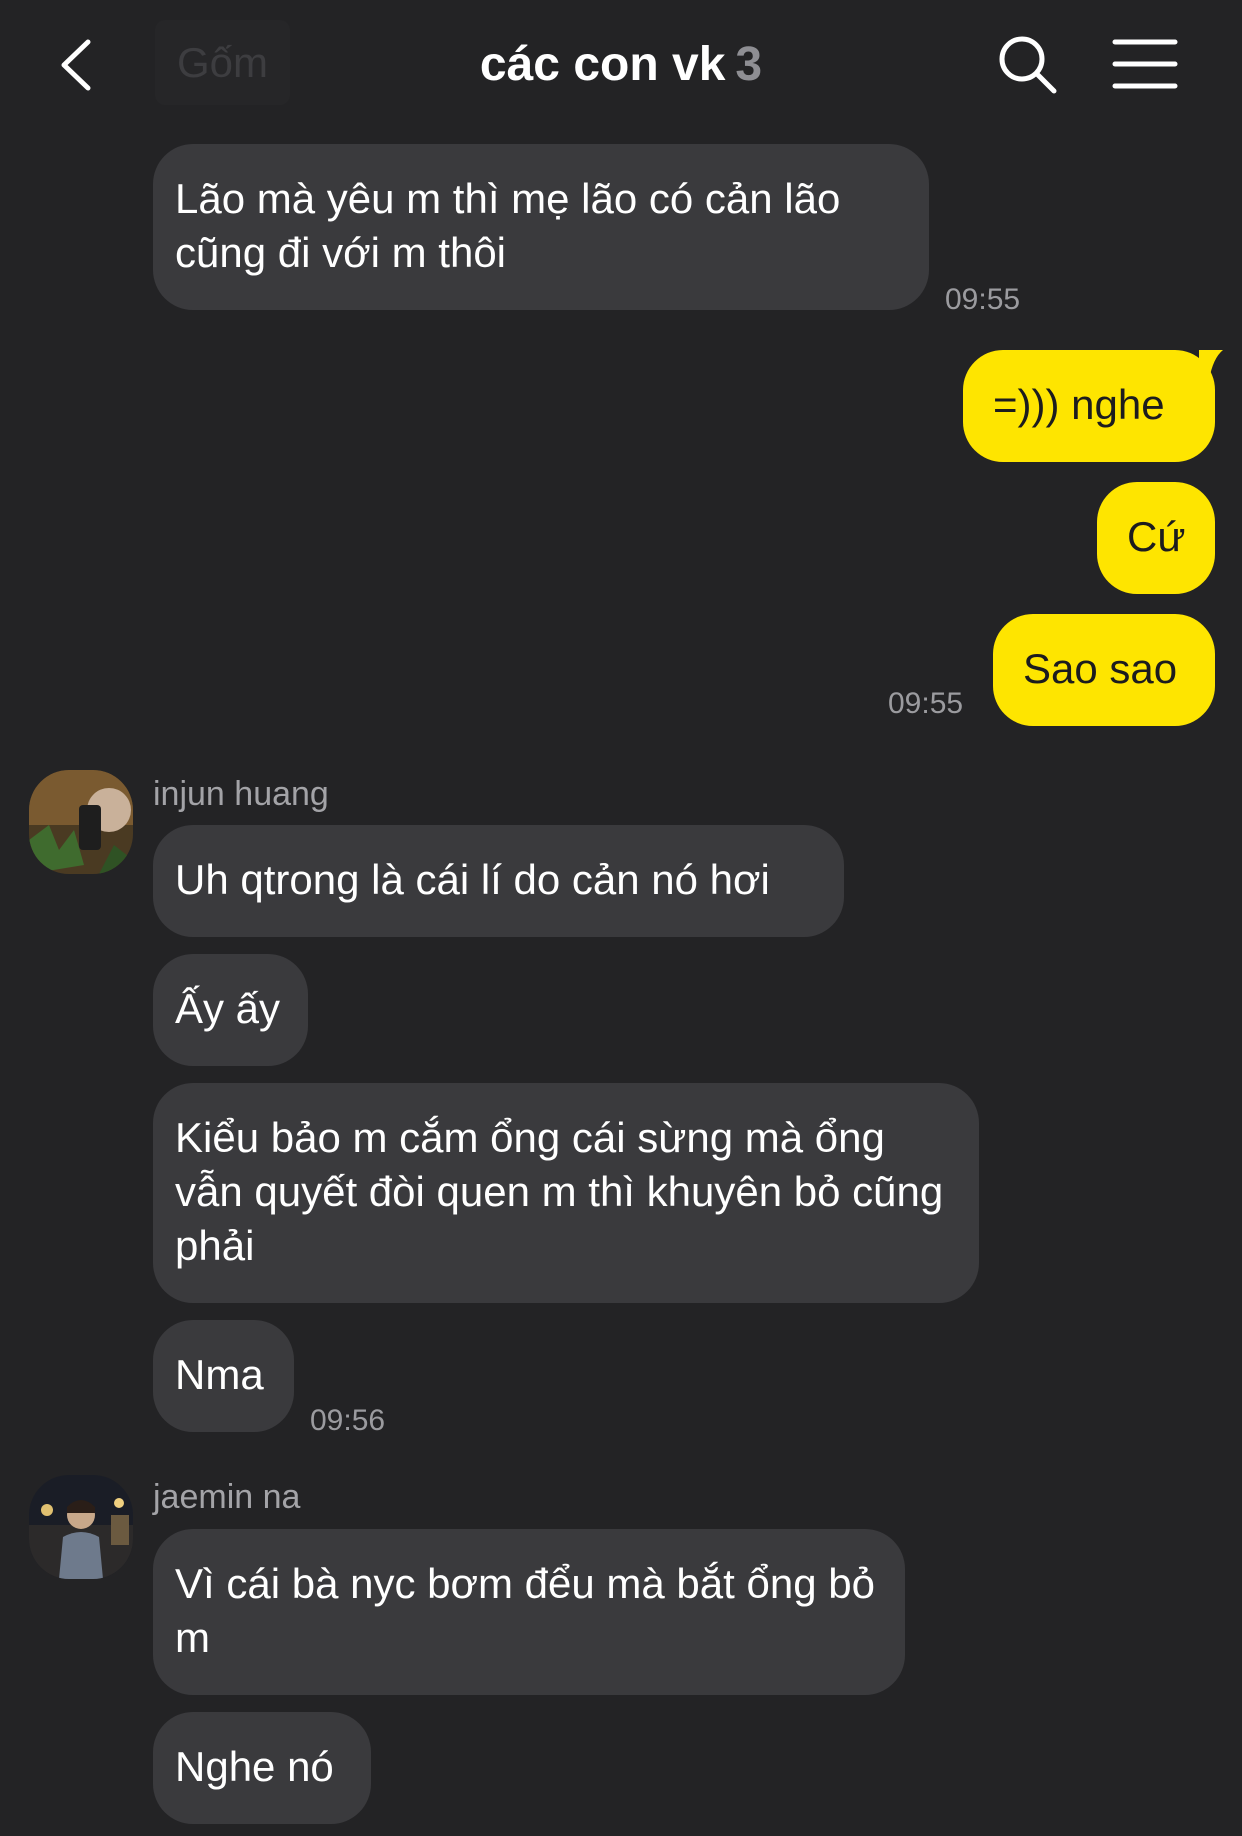 The width and height of the screenshot is (1242, 1836). I want to click on message-bubble: Nma, so click(223, 1376).